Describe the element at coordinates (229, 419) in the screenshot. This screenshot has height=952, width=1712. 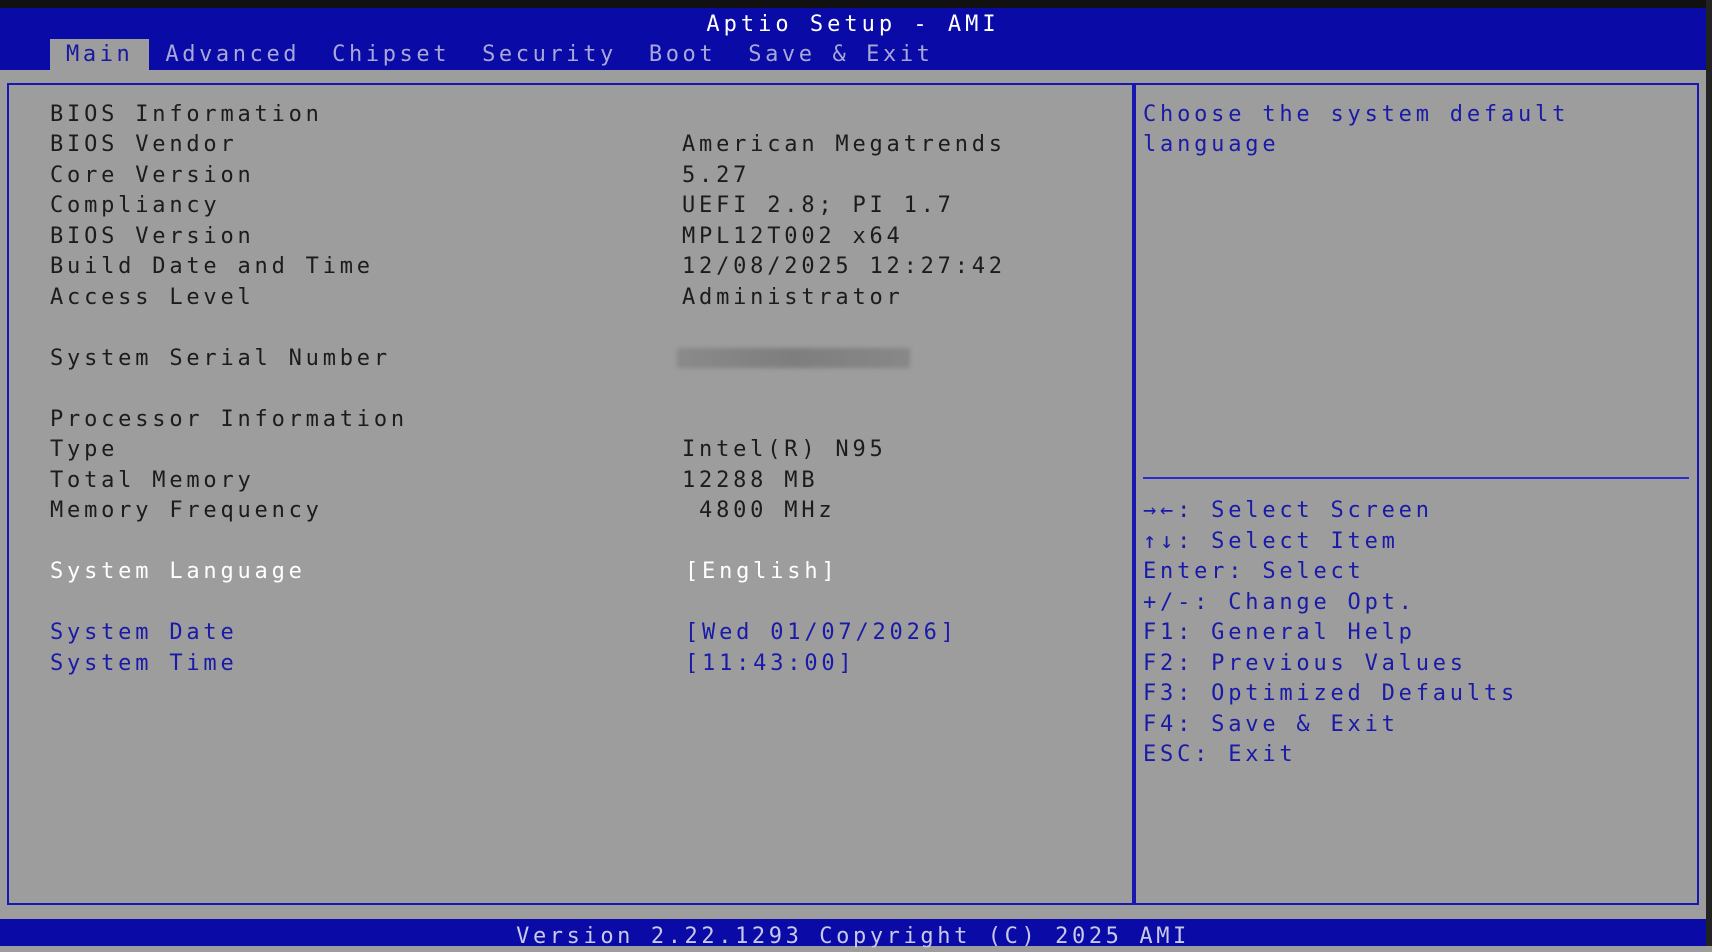
I see `processor-information-heading: Processor Information` at that location.